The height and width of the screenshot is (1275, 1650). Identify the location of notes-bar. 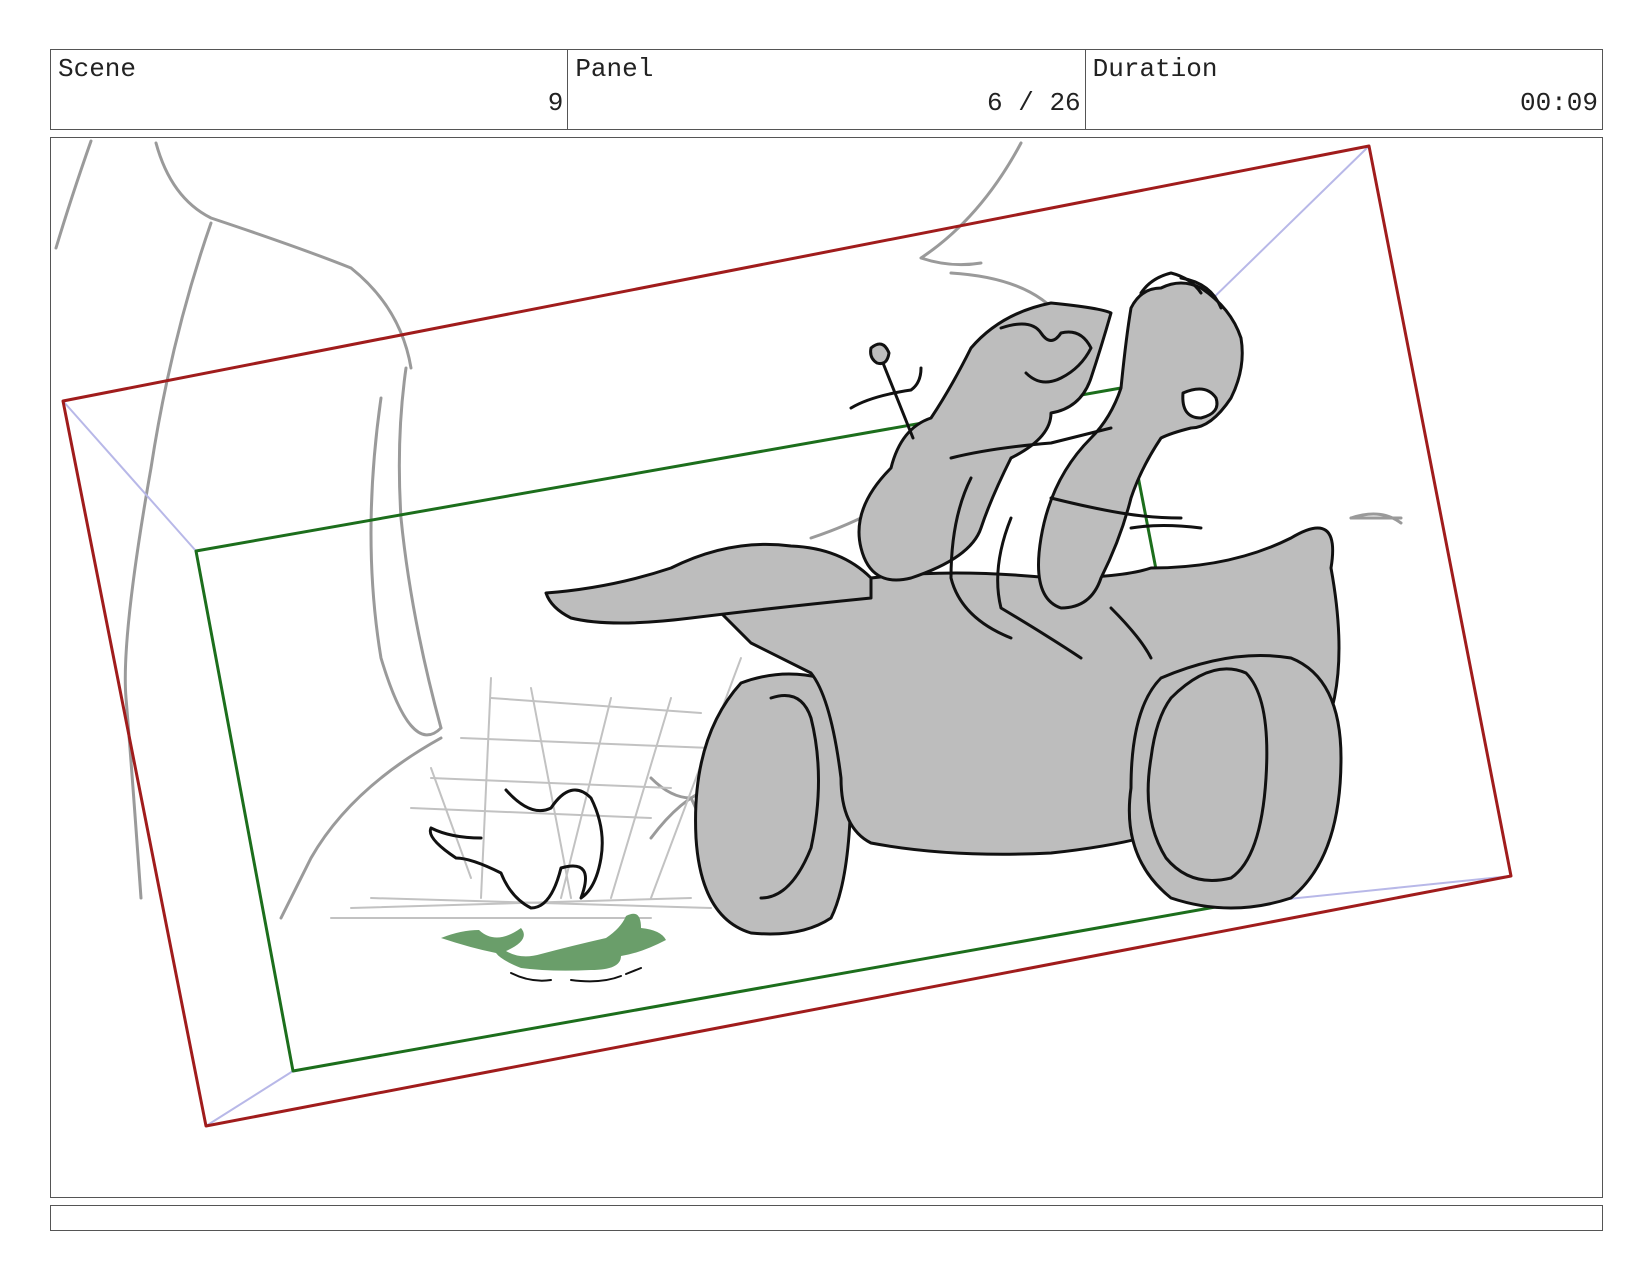
(826, 1218).